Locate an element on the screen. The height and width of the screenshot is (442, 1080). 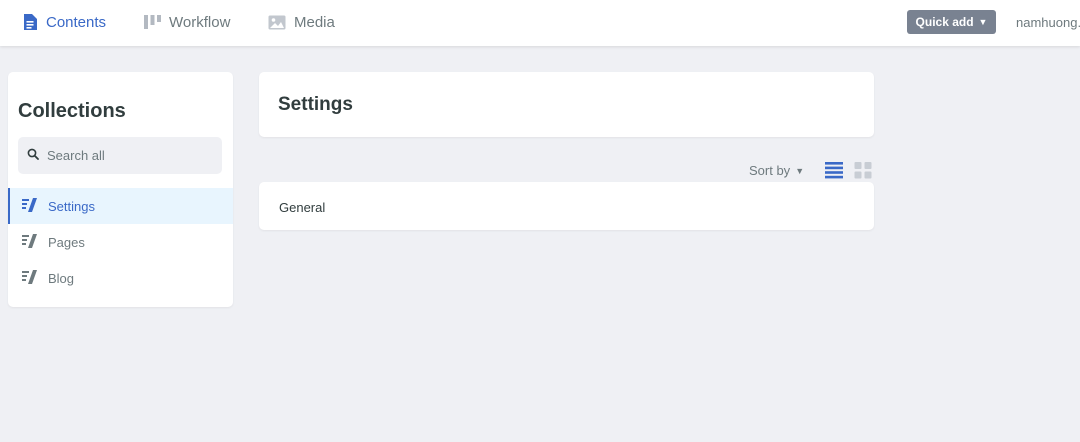
page-title: Settings is located at coordinates (315, 104).